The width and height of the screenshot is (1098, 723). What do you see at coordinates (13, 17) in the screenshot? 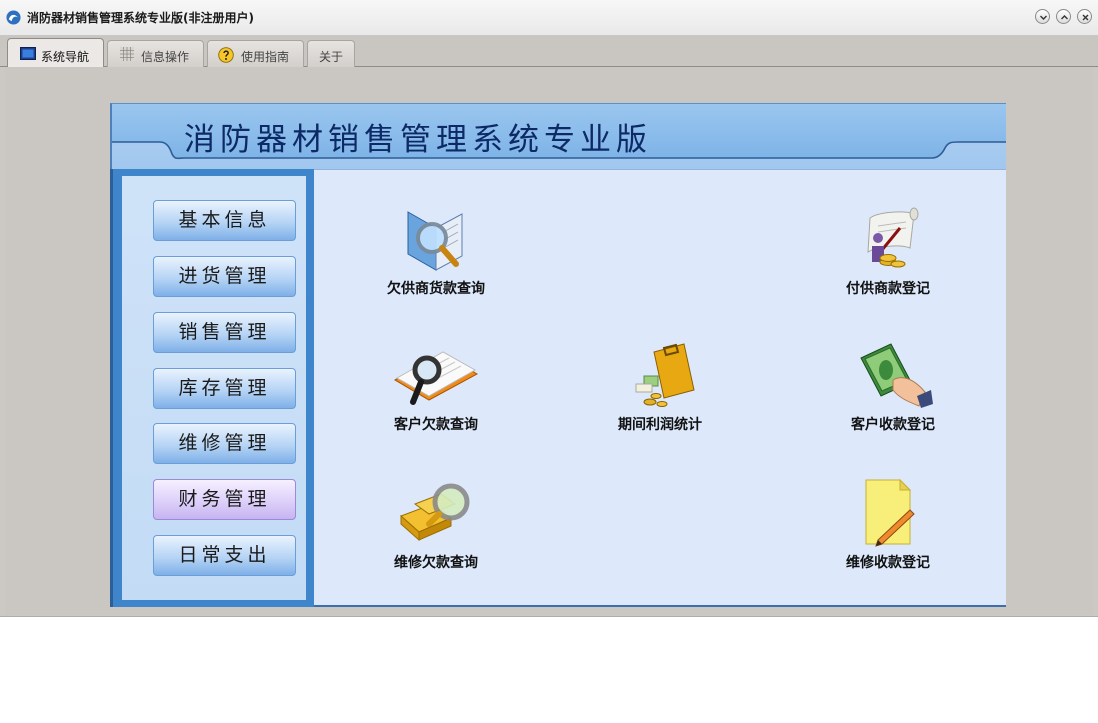
I see `app-logo-icon` at bounding box center [13, 17].